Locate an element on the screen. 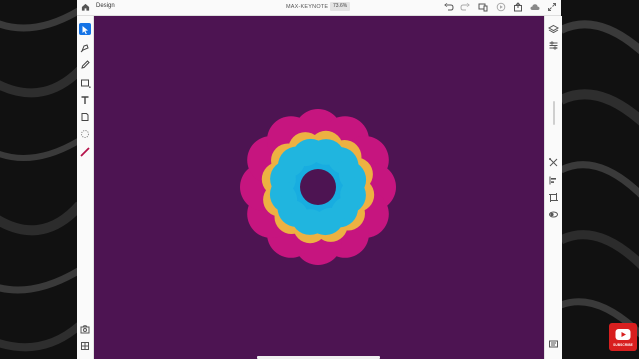 The height and width of the screenshot is (359, 639). dashed-circle-icon is located at coordinates (85, 134).